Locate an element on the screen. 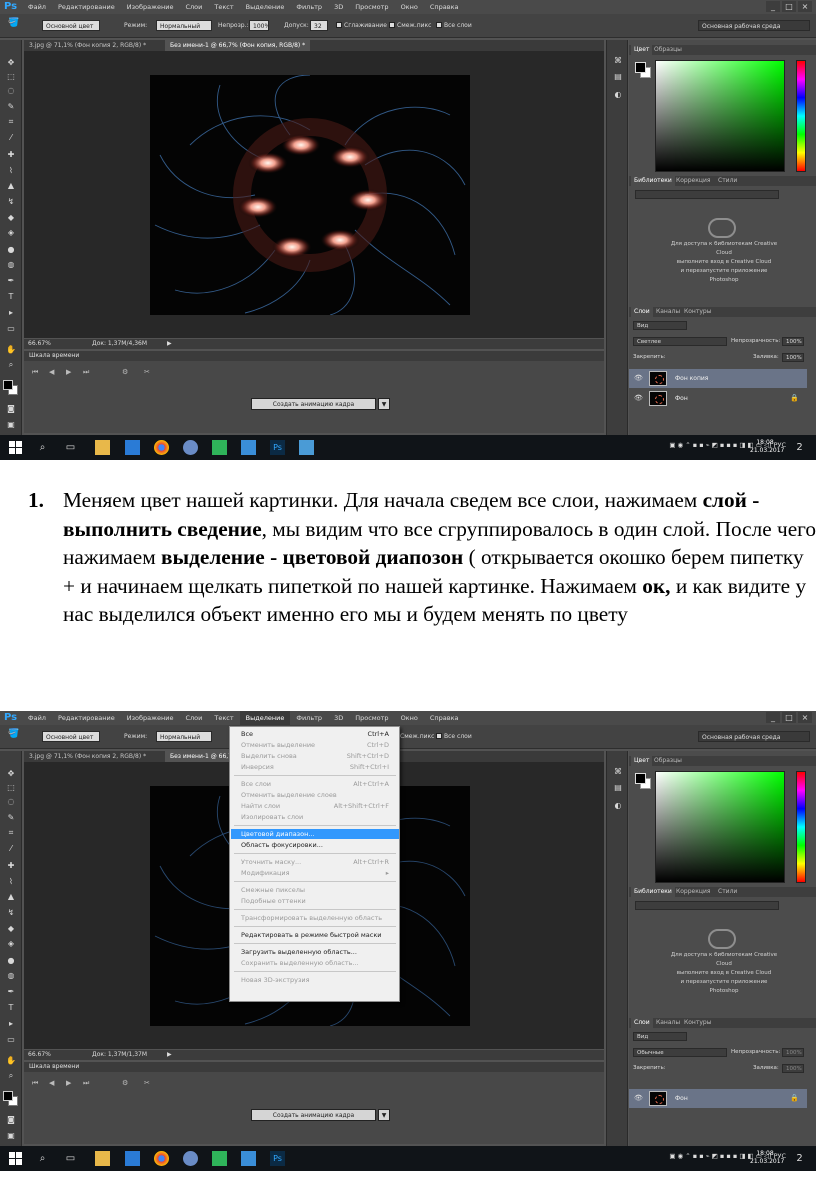 This screenshot has width=816, height=1201. marquee-tool-icon: ⬚ is located at coordinates (11, 787).